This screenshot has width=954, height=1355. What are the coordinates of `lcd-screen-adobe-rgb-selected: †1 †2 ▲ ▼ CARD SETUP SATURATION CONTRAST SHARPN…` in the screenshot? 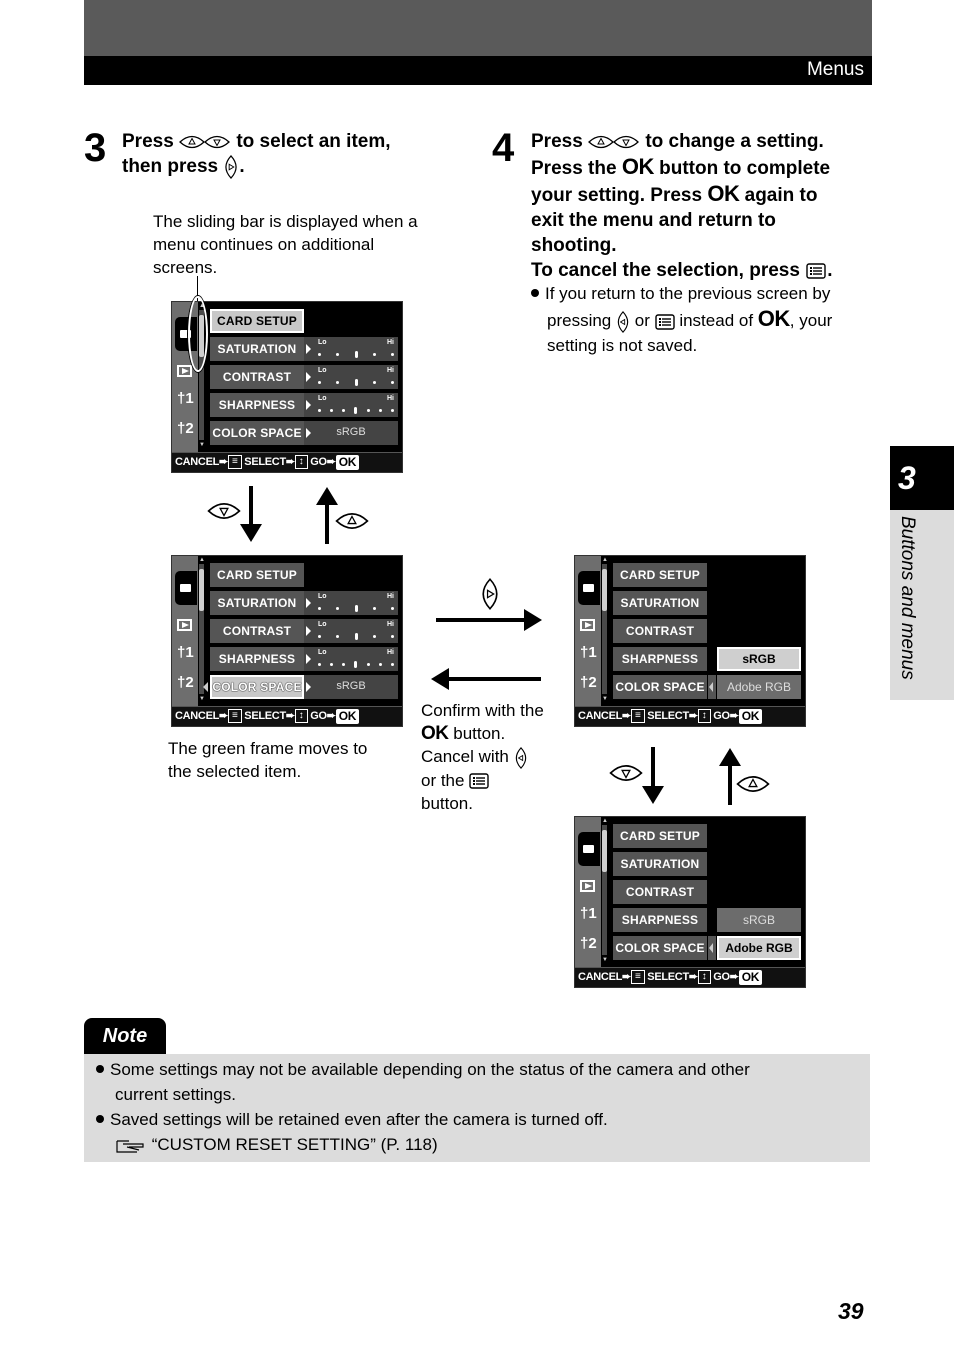 It's located at (690, 902).